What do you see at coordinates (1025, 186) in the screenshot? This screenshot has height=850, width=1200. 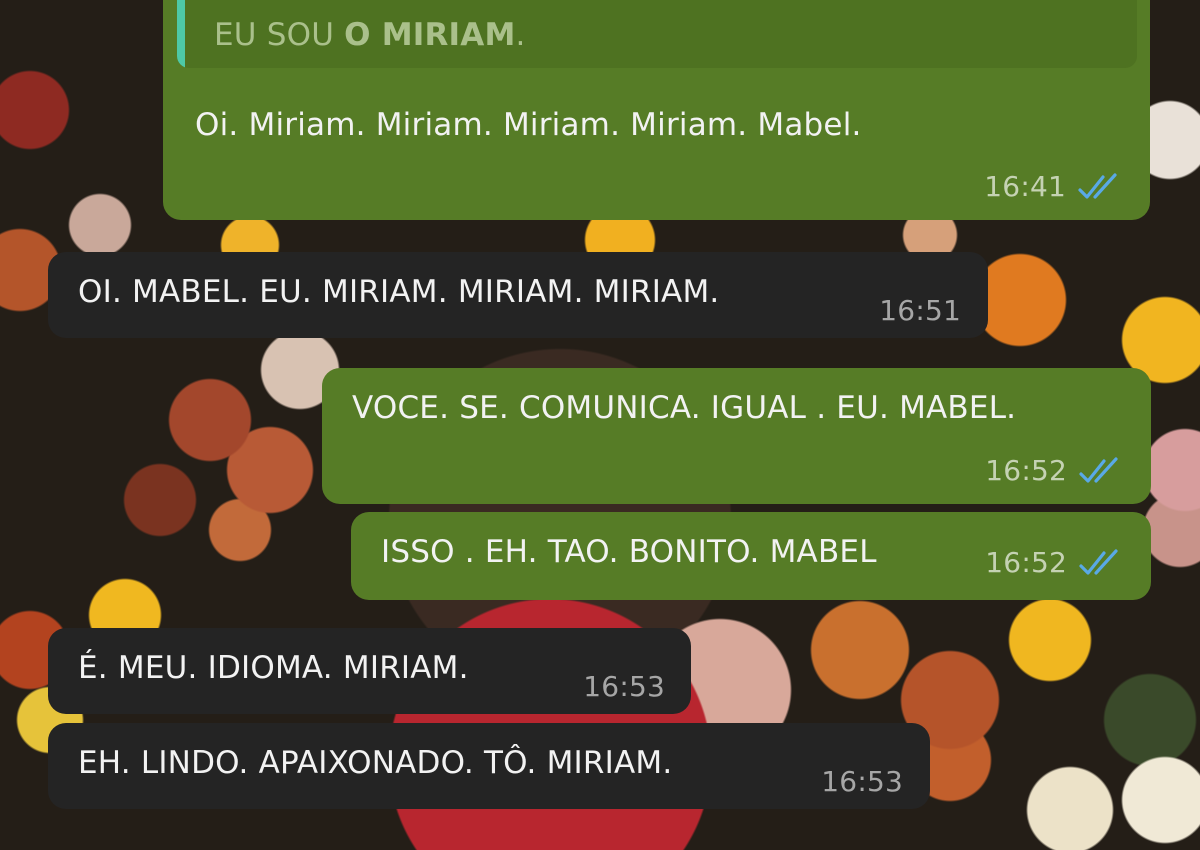 I see `message-time: 16:41` at bounding box center [1025, 186].